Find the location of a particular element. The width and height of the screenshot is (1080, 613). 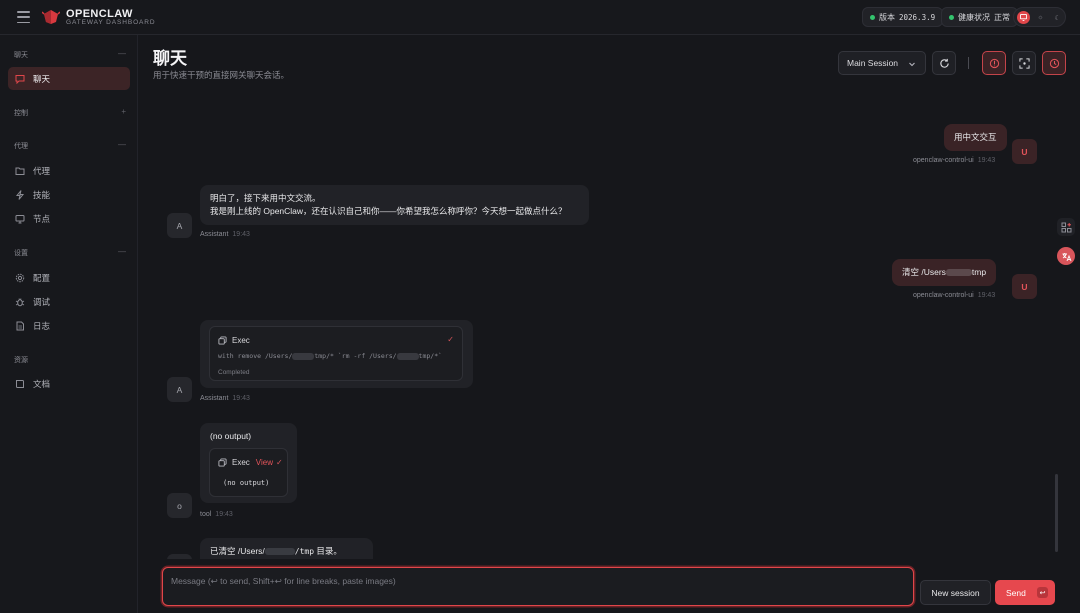

tool-status: Completed is located at coordinates (234, 372).